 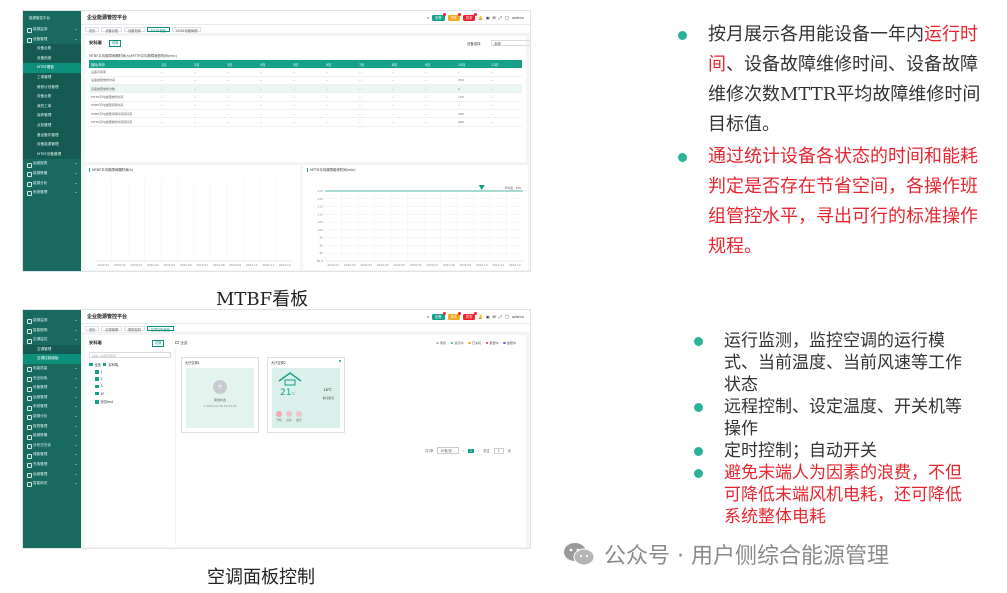 What do you see at coordinates (112, 328) in the screenshot?
I see `ac-tab: 空调管理` at bounding box center [112, 328].